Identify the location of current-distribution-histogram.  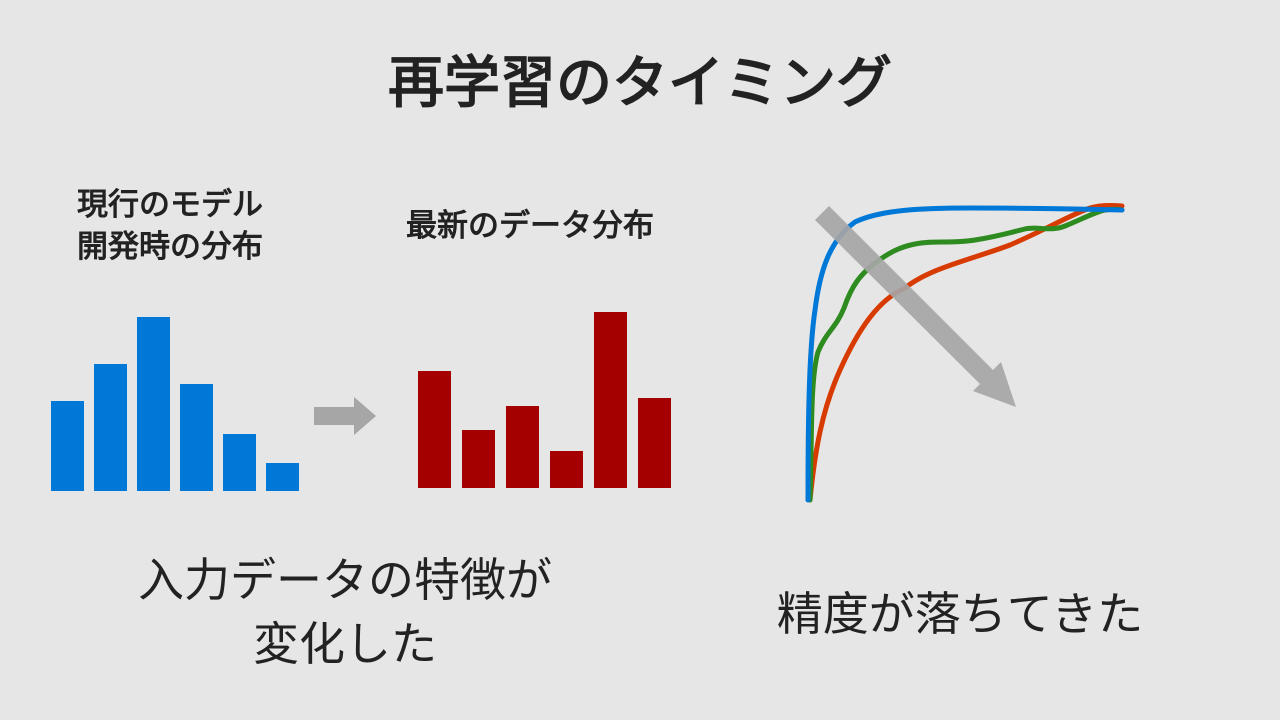
(175, 404).